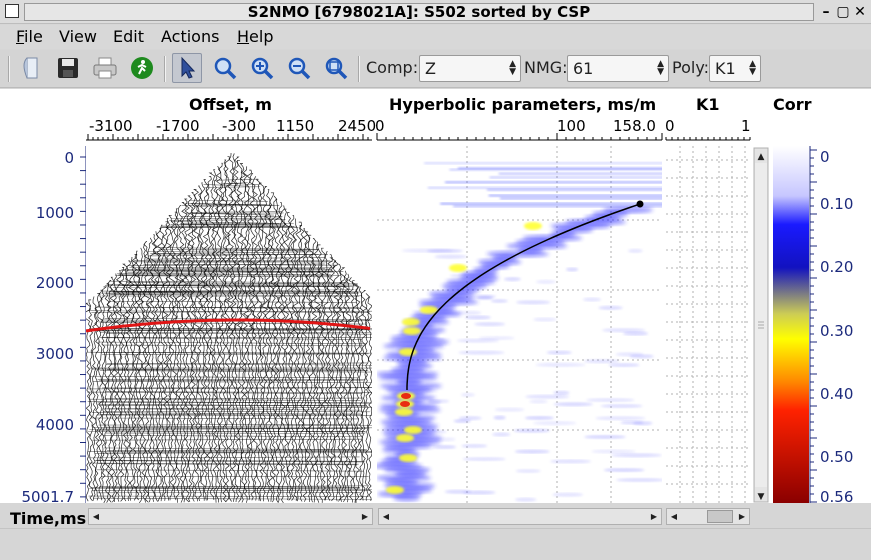  What do you see at coordinates (640, 204) in the screenshot?
I see `pick-point` at bounding box center [640, 204].